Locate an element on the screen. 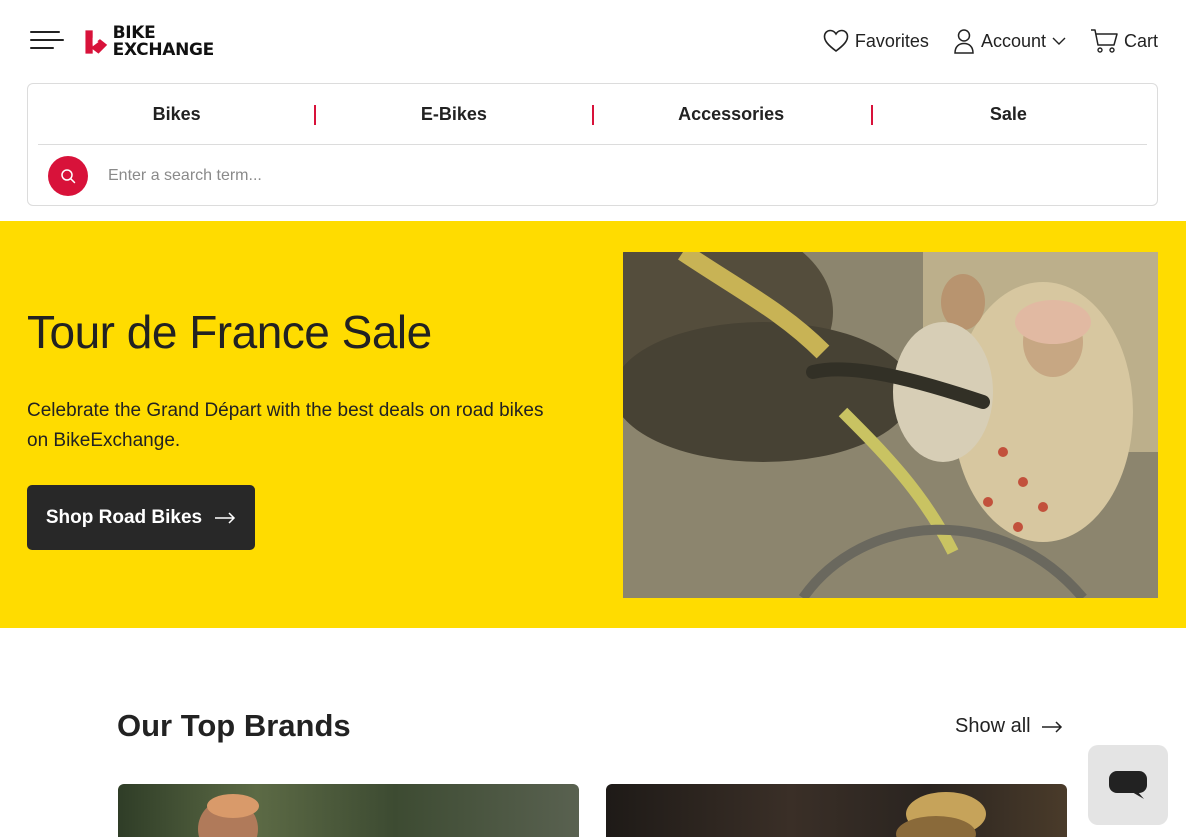 The image size is (1186, 837). cart-icon is located at coordinates (1104, 41).